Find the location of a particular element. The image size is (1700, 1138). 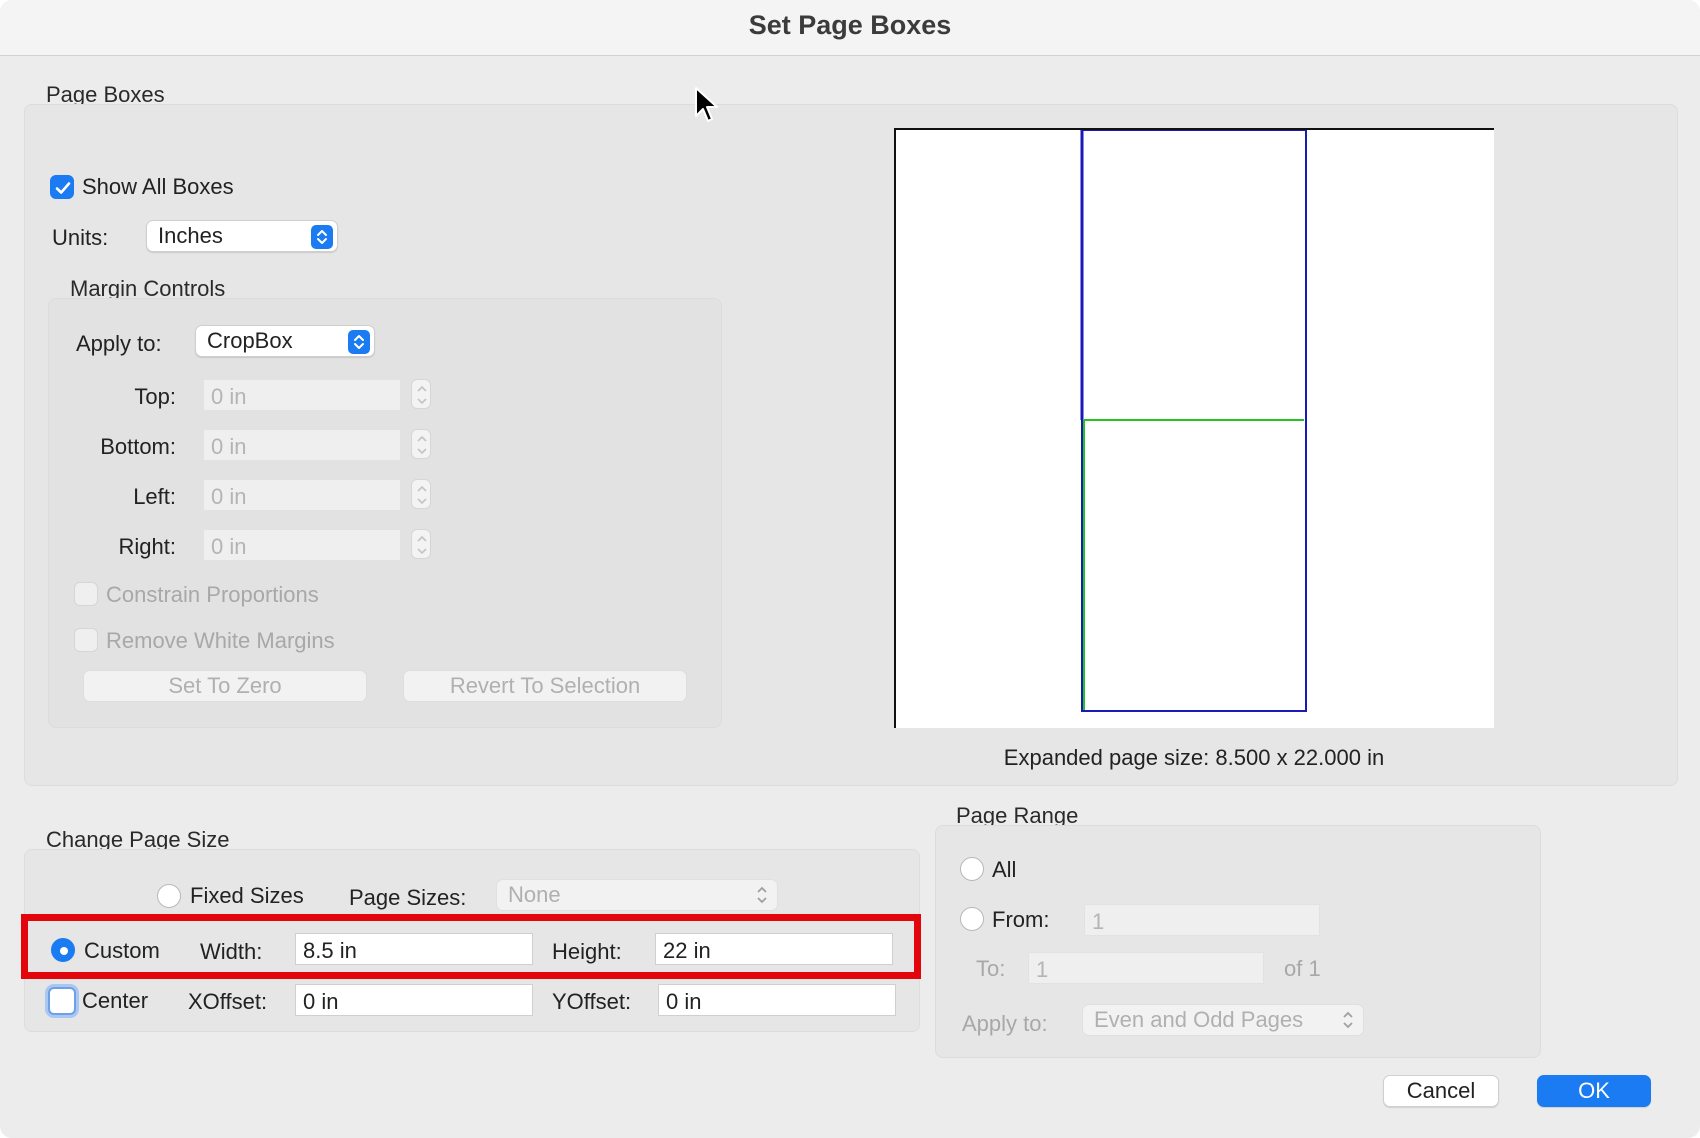

mouse-pointer-icon is located at coordinates (706, 104).